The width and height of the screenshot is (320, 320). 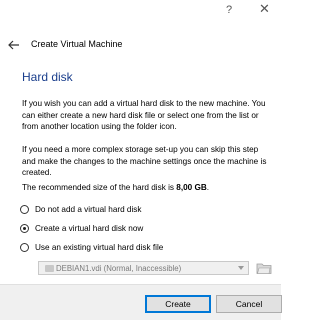 What do you see at coordinates (89, 228) in the screenshot?
I see `radio-label: Create a virtual hard disk now` at bounding box center [89, 228].